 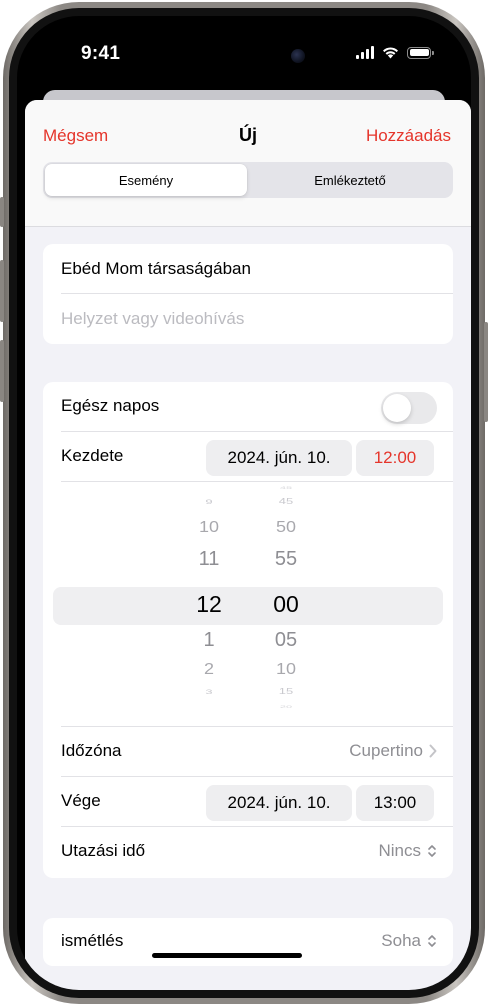 What do you see at coordinates (92, 940) in the screenshot?
I see `repeat-label: ismétlés` at bounding box center [92, 940].